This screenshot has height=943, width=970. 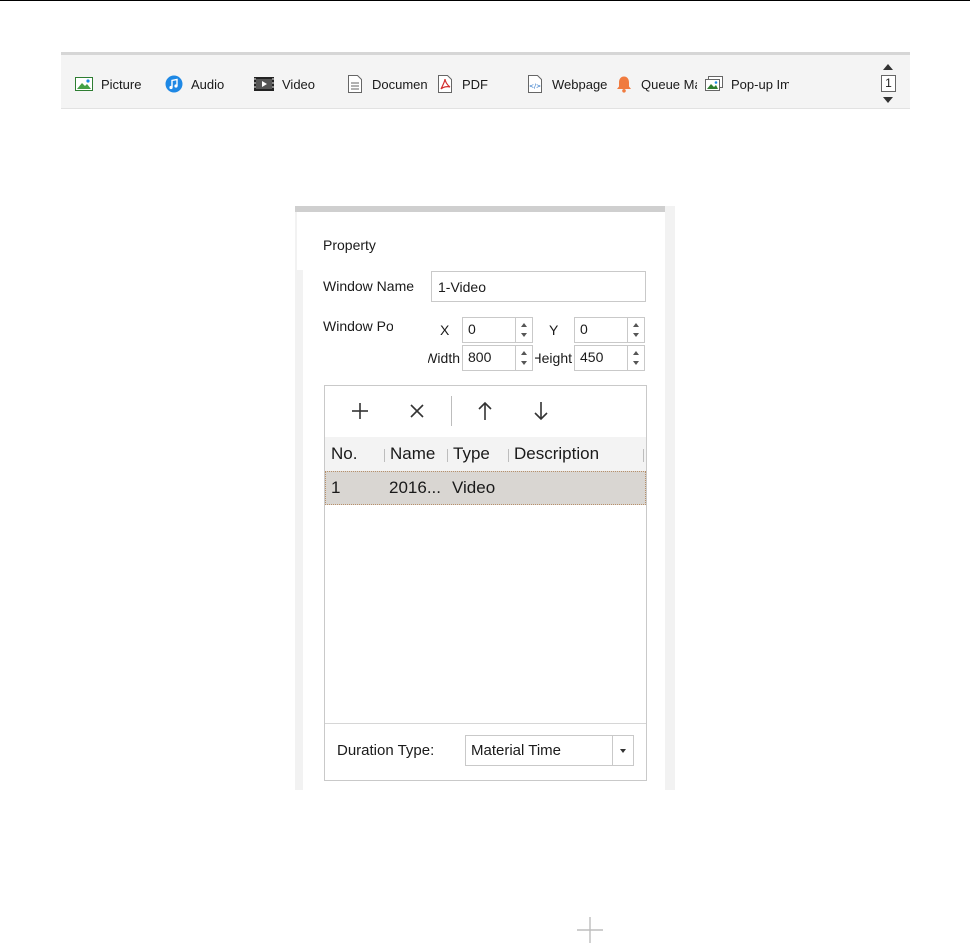 I want to click on page-down-icon, so click(x=888, y=100).